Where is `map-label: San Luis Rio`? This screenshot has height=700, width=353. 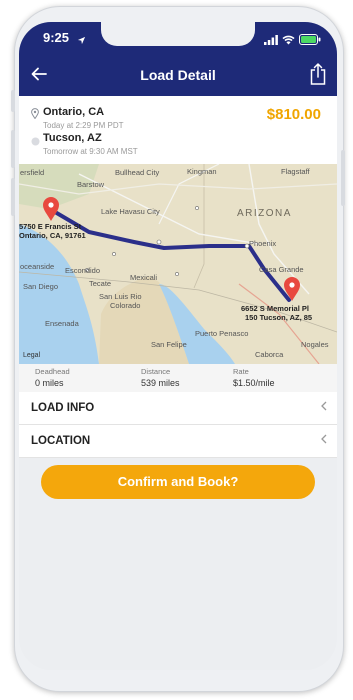
map-label: San Luis Rio is located at coordinates (120, 296).